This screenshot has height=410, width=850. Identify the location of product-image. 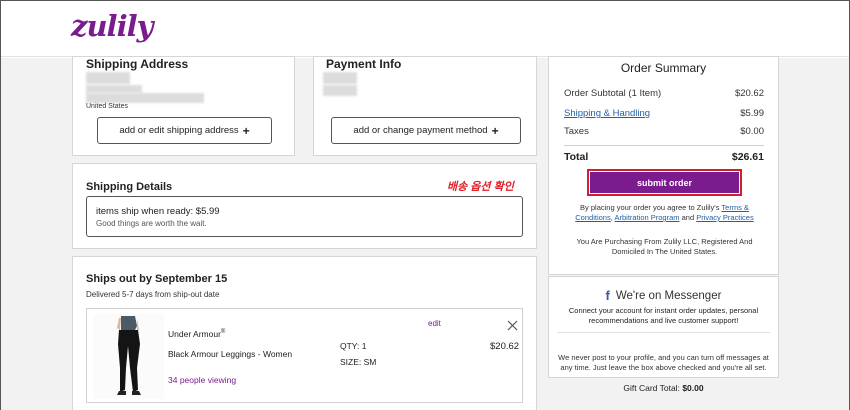
(128, 356).